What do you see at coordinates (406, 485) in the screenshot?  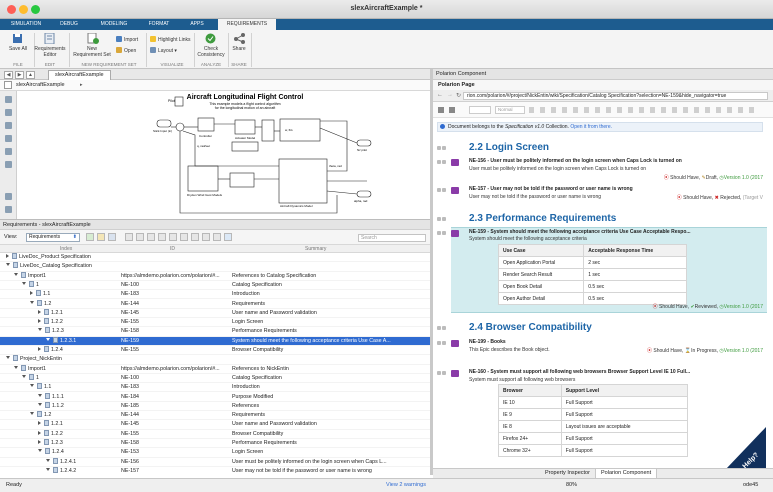 I see `warnings-link: View 2 warnings` at bounding box center [406, 485].